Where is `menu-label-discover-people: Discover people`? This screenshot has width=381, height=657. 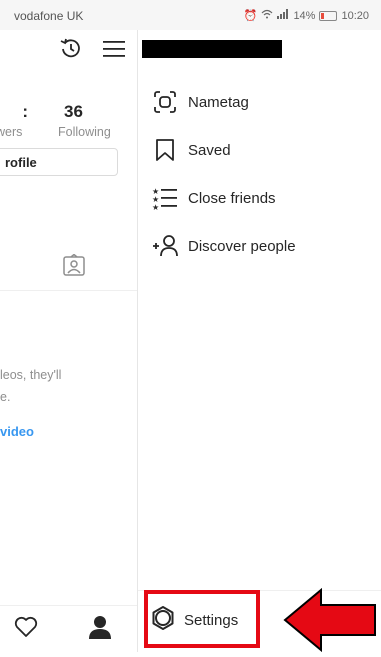
menu-label-discover-people: Discover people is located at coordinates (242, 246).